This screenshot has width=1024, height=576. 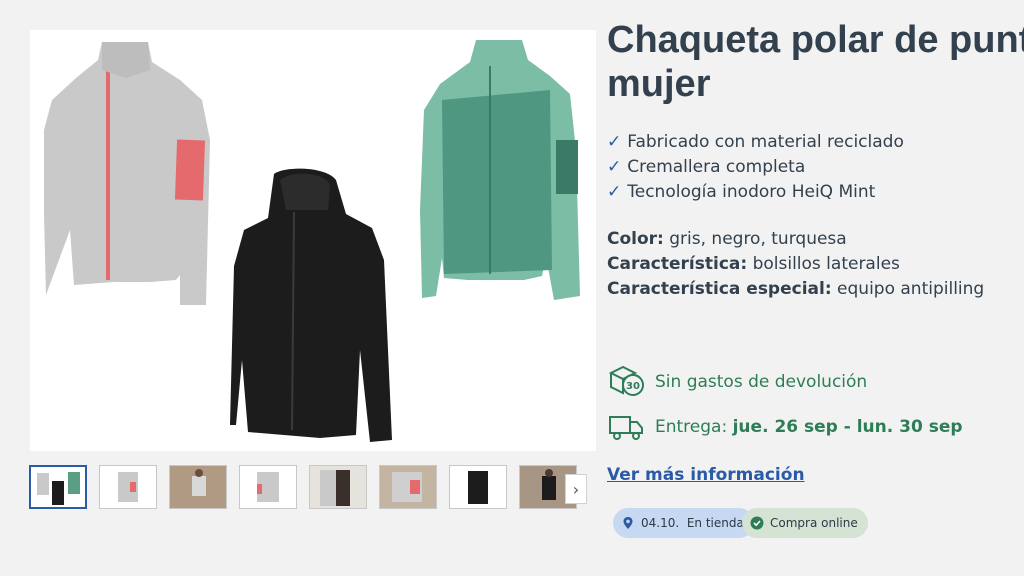 What do you see at coordinates (311, 305) in the screenshot?
I see `black-jacket` at bounding box center [311, 305].